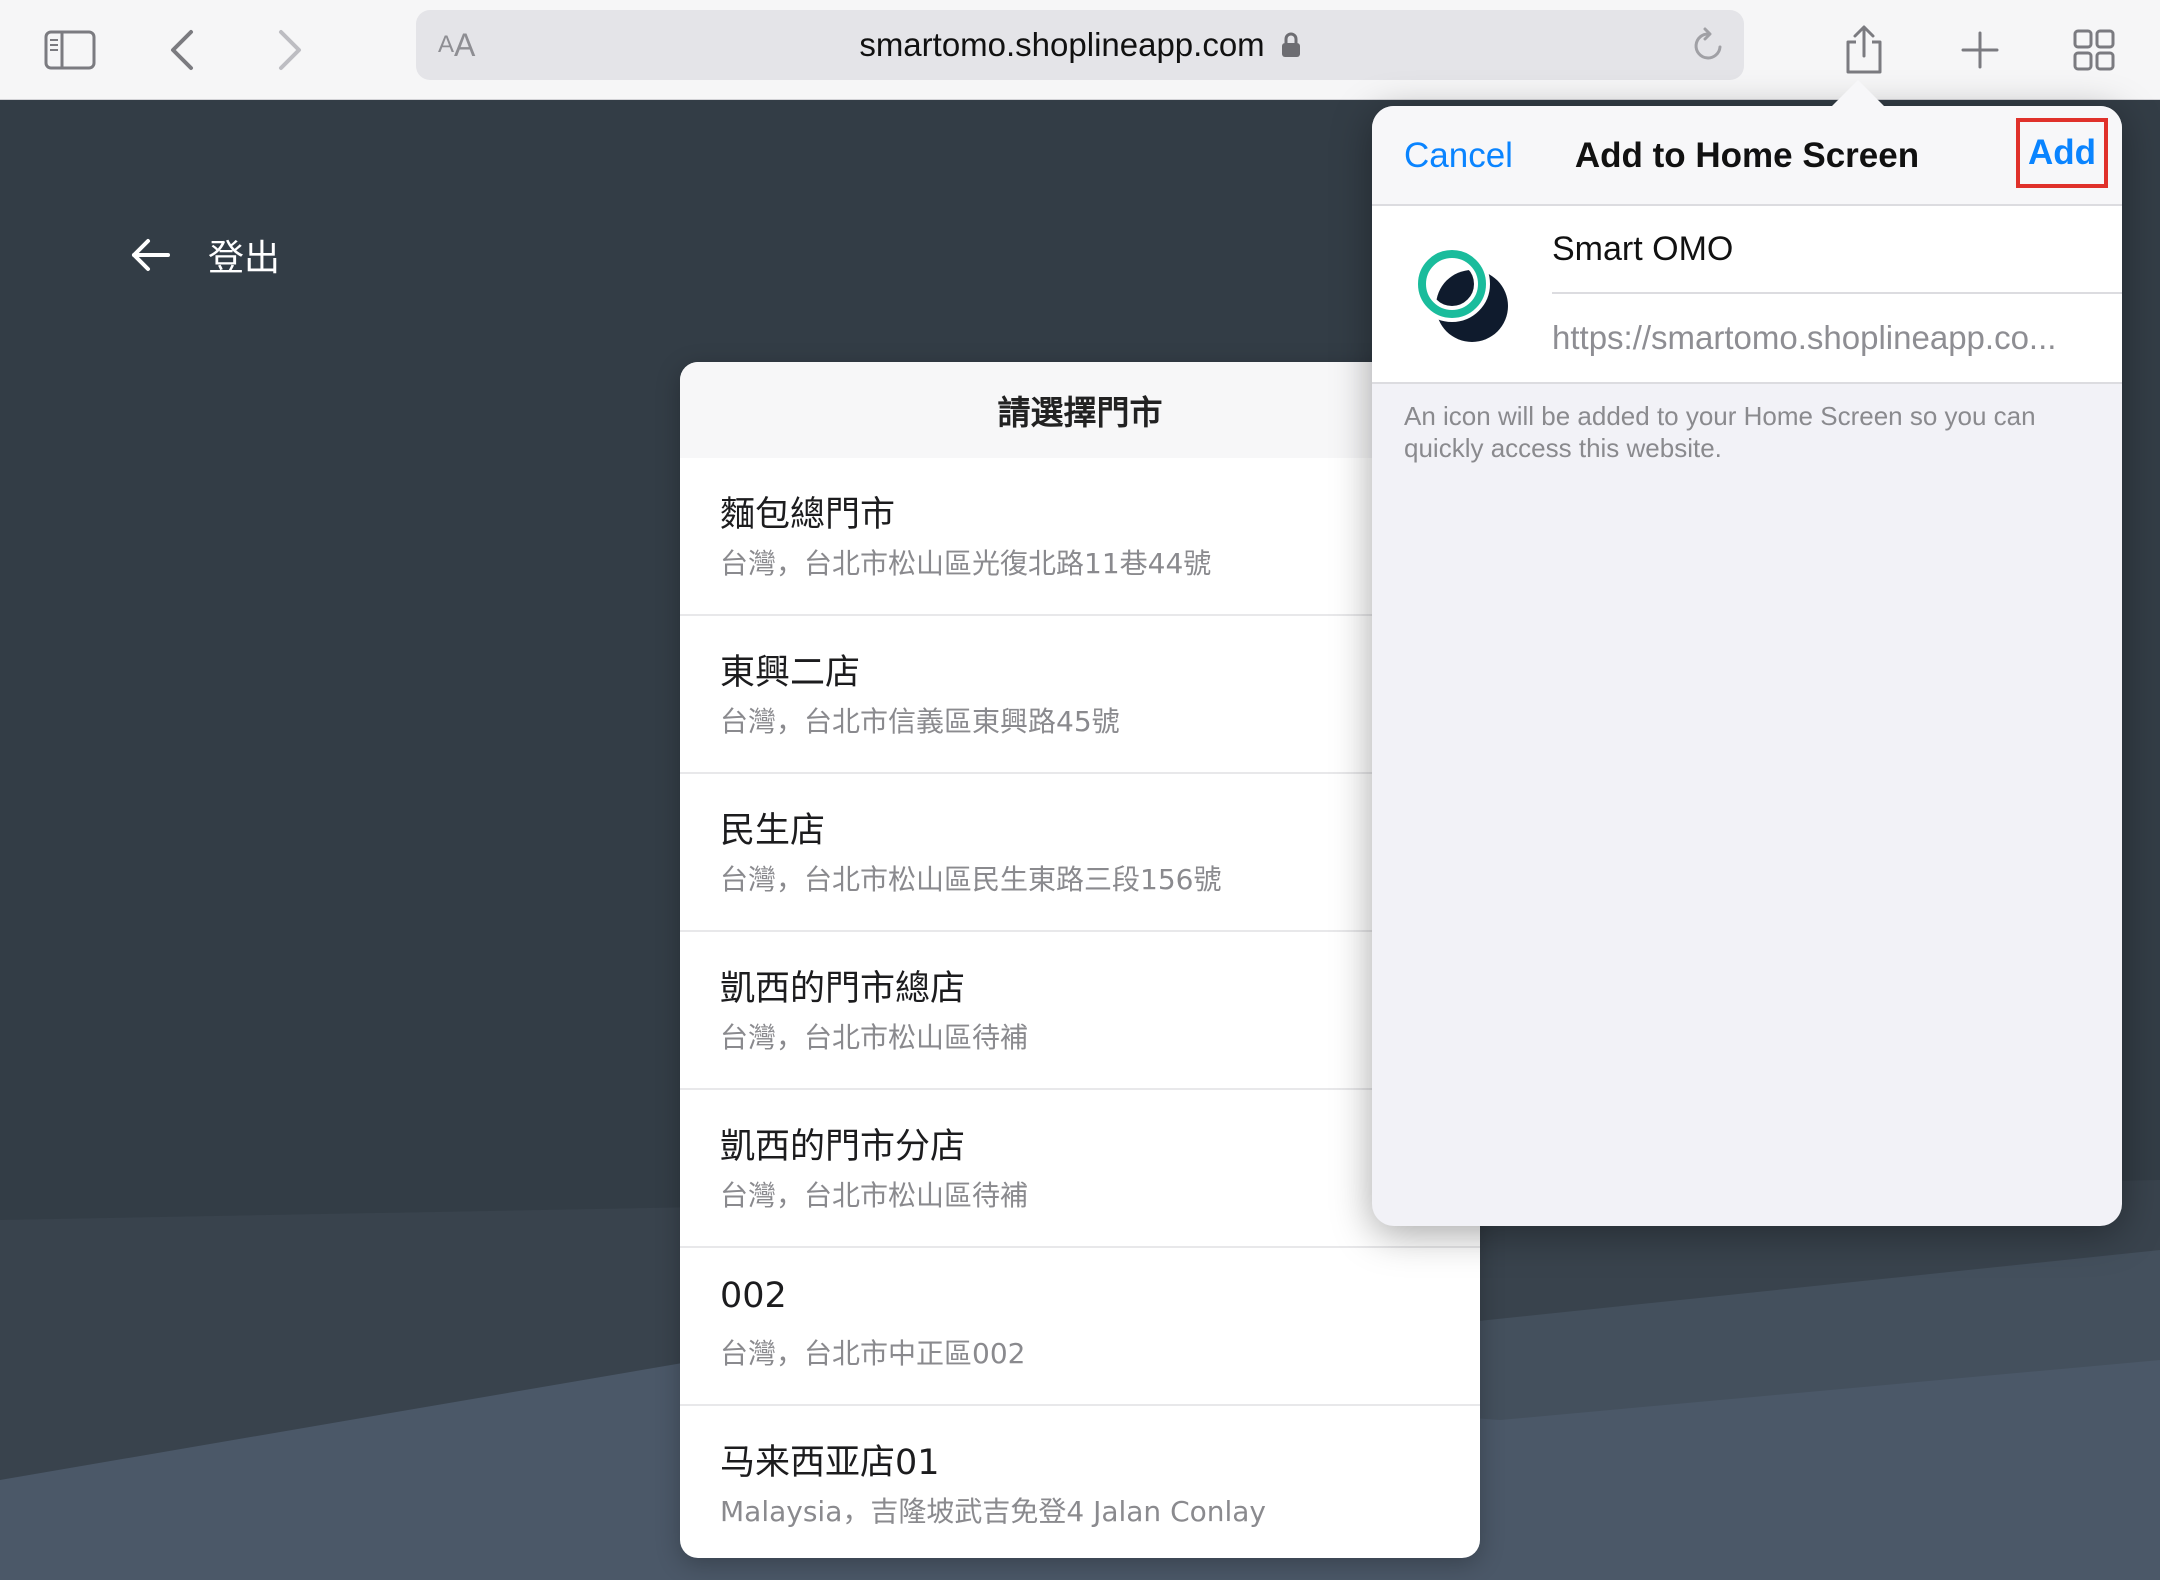 The image size is (2160, 1580). What do you see at coordinates (1080, 410) in the screenshot?
I see `store-picker-title: 請選擇門市` at bounding box center [1080, 410].